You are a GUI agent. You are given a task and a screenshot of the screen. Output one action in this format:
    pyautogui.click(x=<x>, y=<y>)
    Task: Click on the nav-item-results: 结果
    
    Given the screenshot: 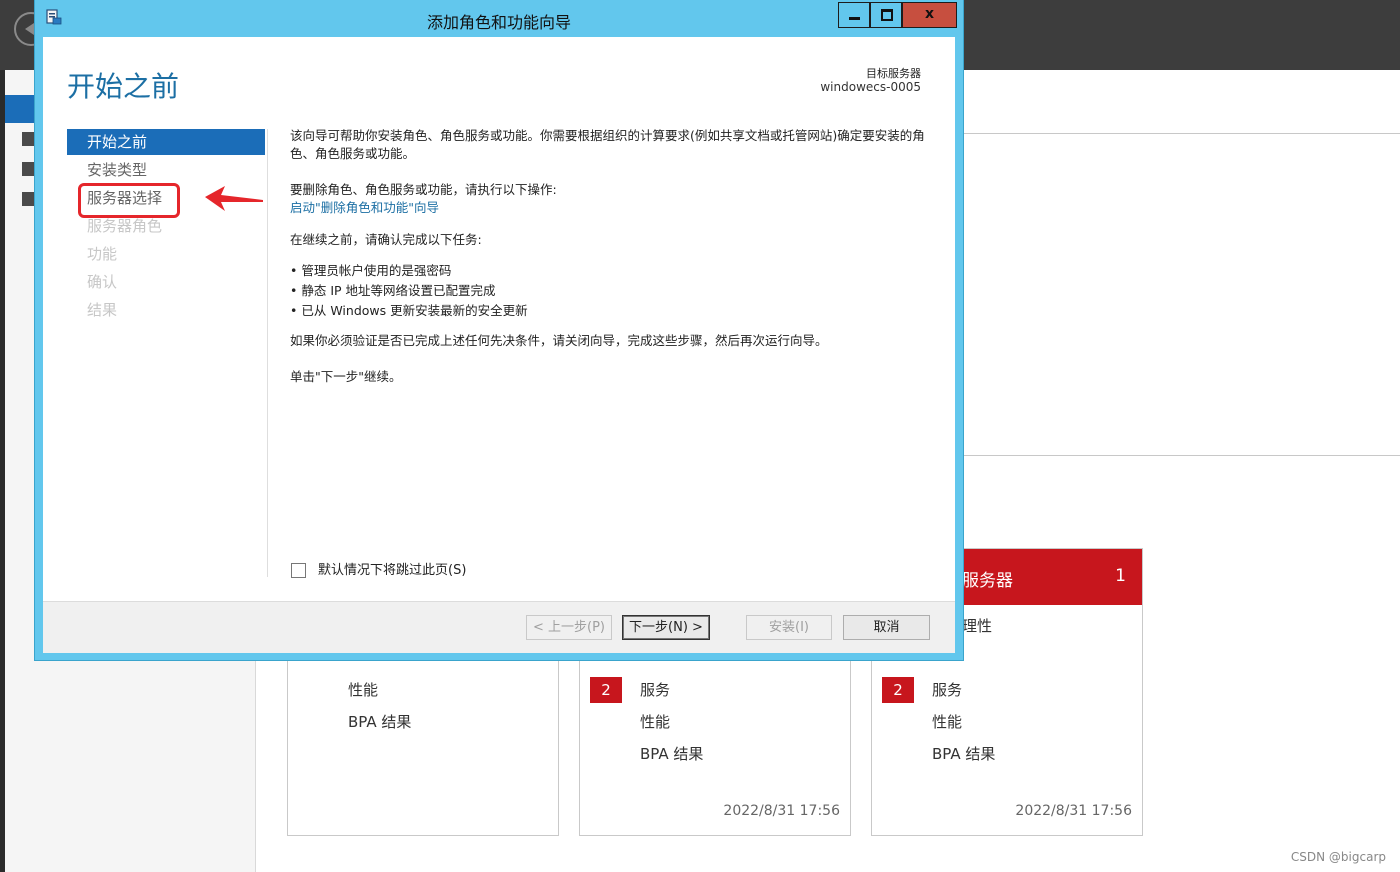 What is the action you would take?
    pyautogui.click(x=102, y=310)
    